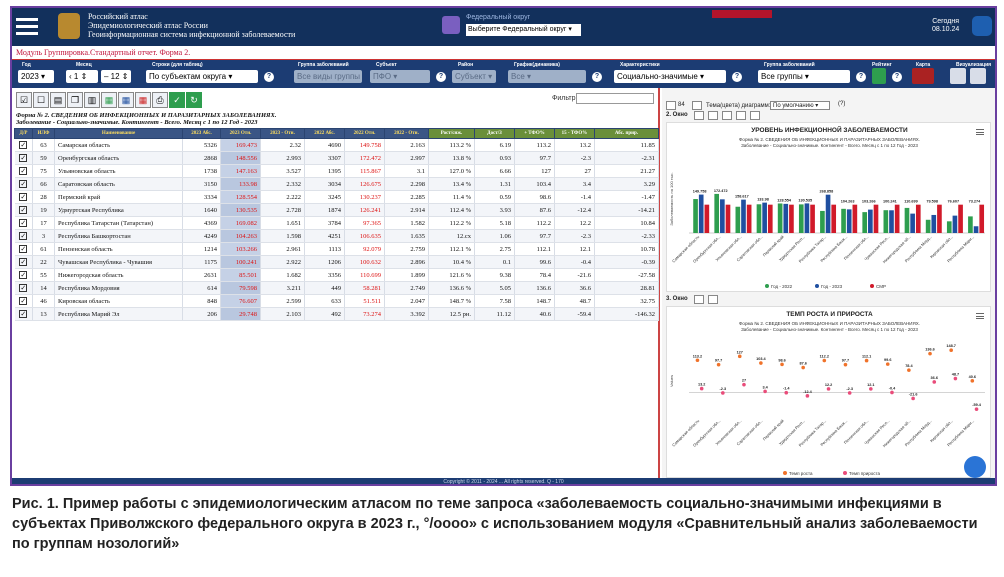  Describe the element at coordinates (697, 105) in the screenshot. I see `nav-box` at that location.